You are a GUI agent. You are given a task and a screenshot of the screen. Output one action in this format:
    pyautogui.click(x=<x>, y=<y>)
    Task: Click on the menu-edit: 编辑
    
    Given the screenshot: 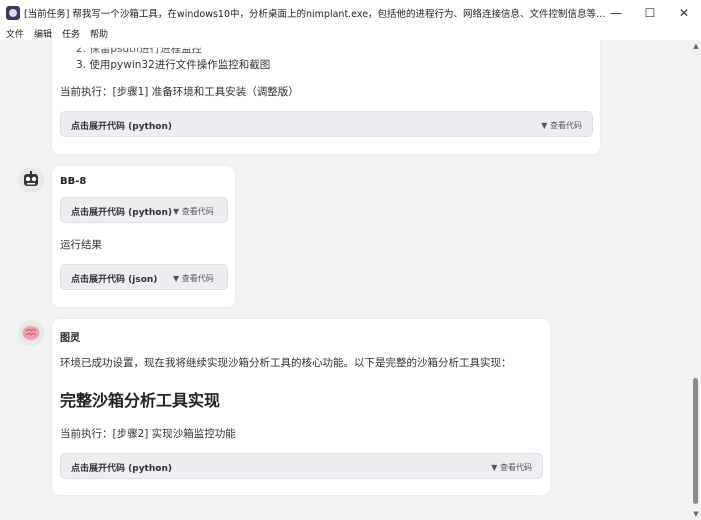 What is the action you would take?
    pyautogui.click(x=43, y=33)
    